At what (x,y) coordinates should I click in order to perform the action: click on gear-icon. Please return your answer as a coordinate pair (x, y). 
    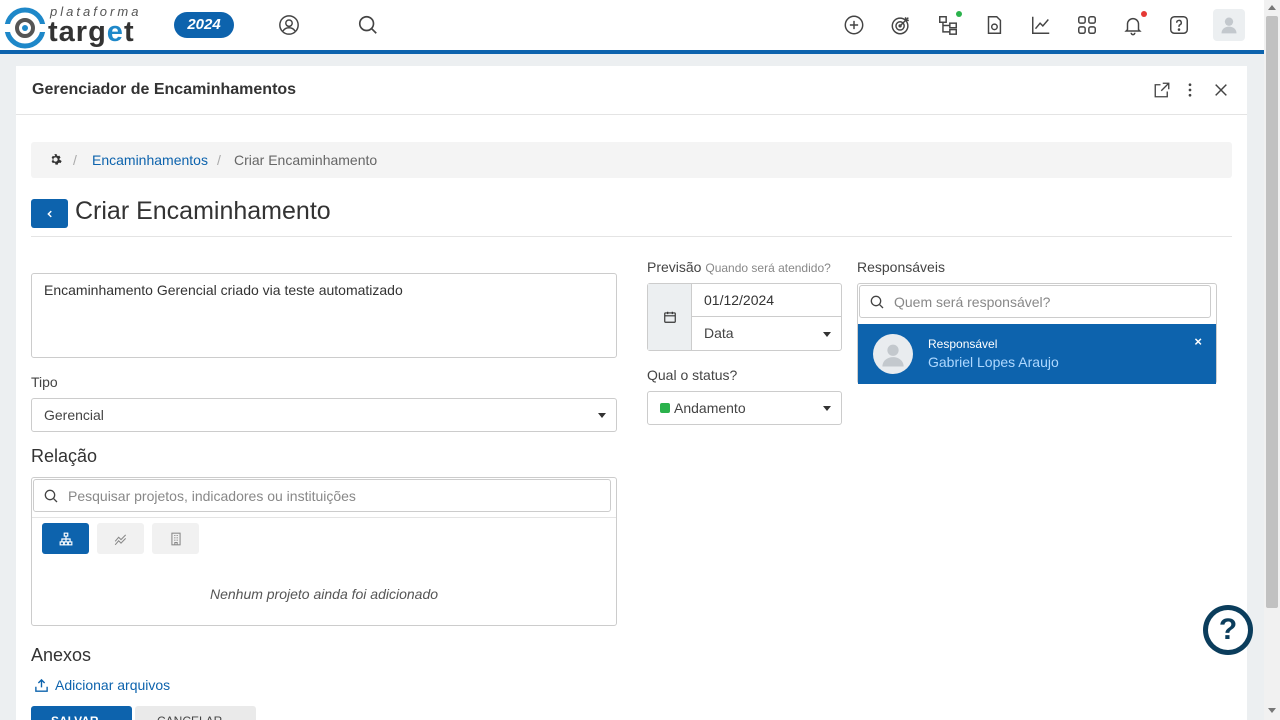
    Looking at the image, I should click on (55, 161).